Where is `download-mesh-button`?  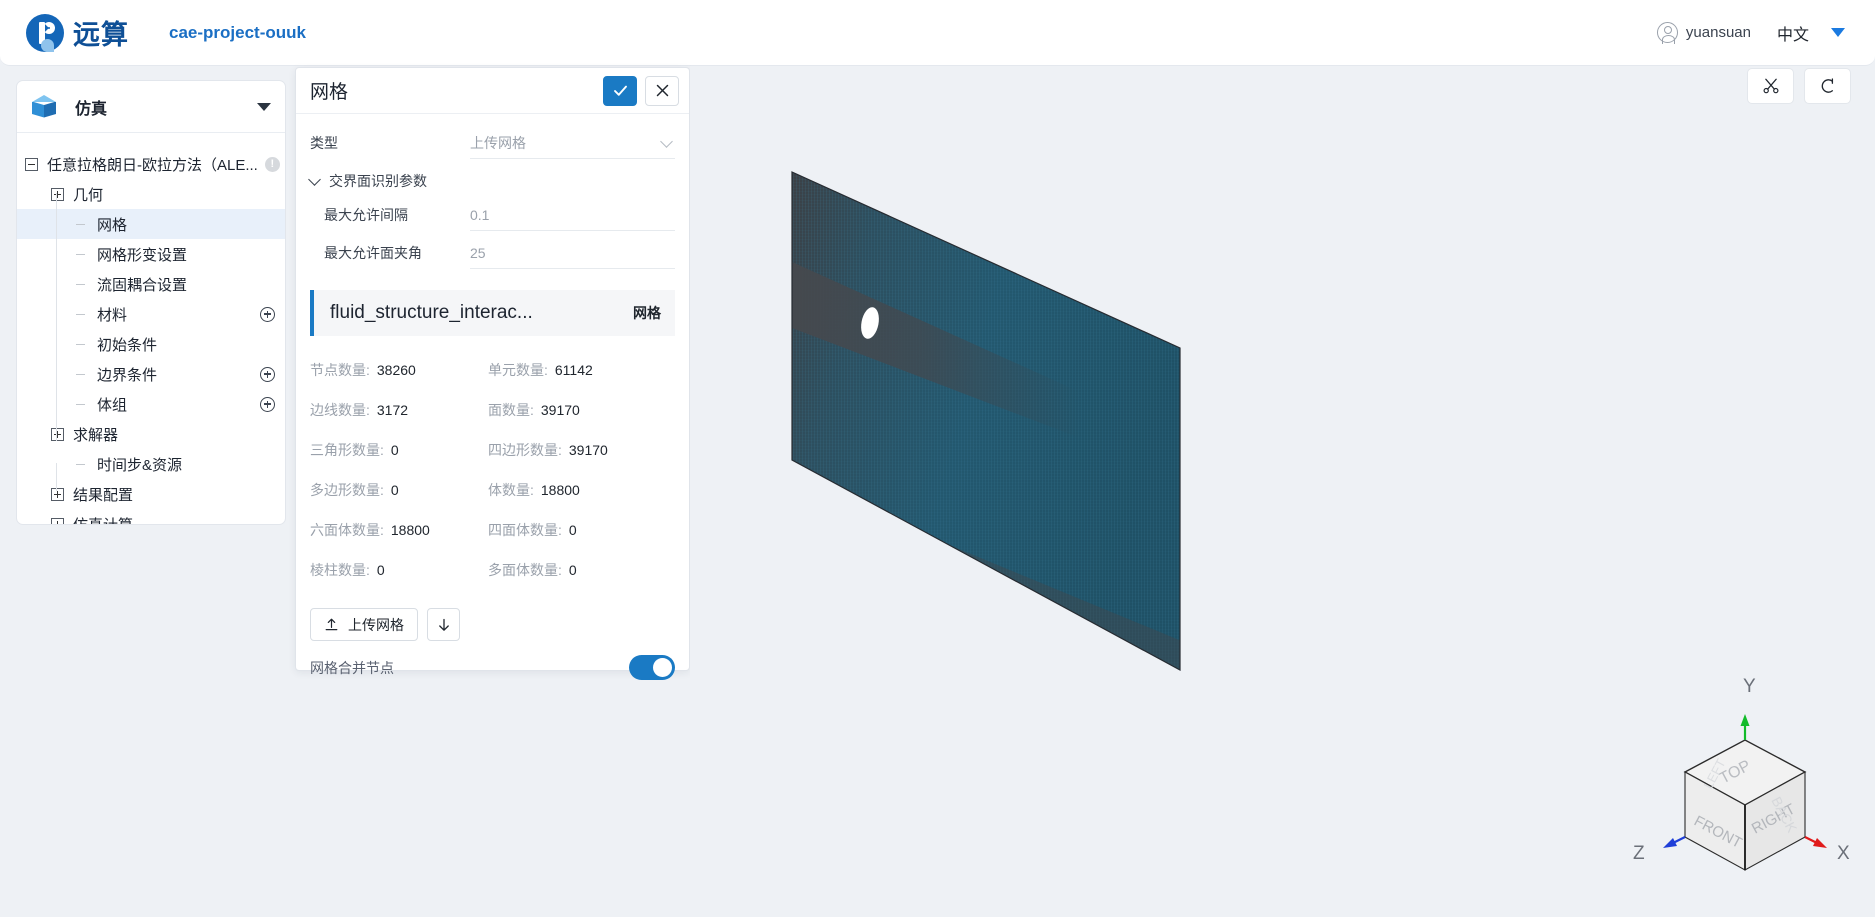
download-mesh-button is located at coordinates (443, 624).